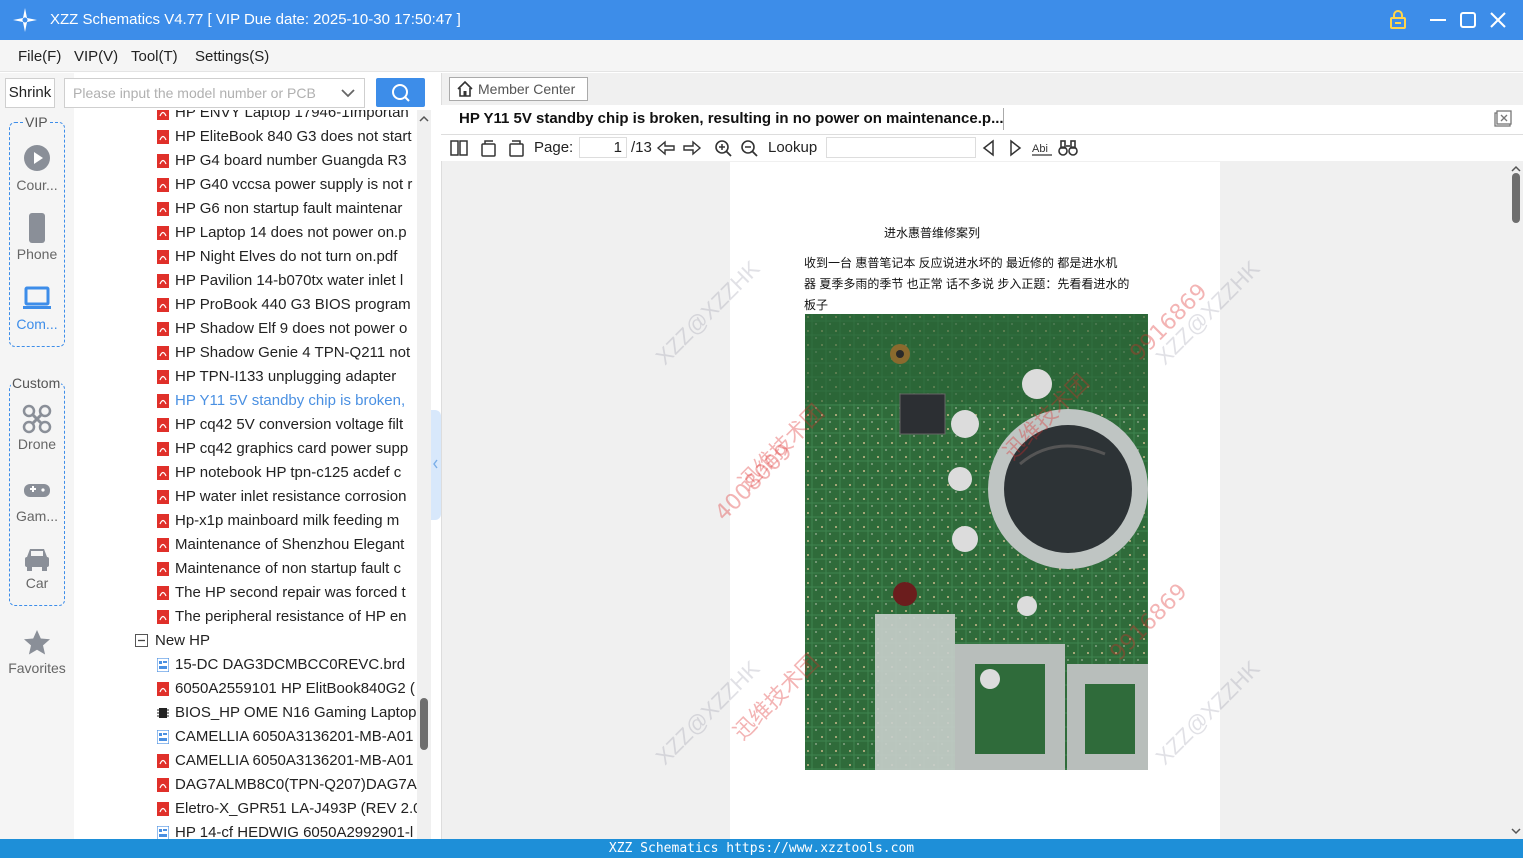 This screenshot has height=858, width=1523. I want to click on tree-file-item: Maintenance of Shenzhou Elegant, so click(246, 545).